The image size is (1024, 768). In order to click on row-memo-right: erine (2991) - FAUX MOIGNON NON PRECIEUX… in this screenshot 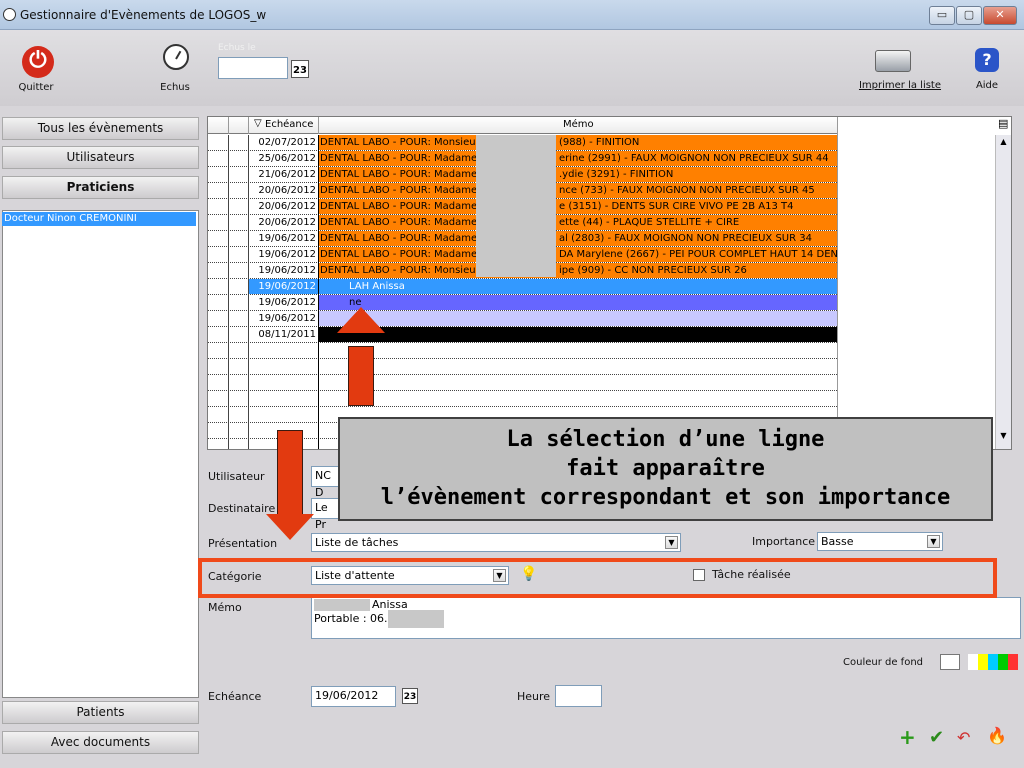, I will do `click(694, 158)`.